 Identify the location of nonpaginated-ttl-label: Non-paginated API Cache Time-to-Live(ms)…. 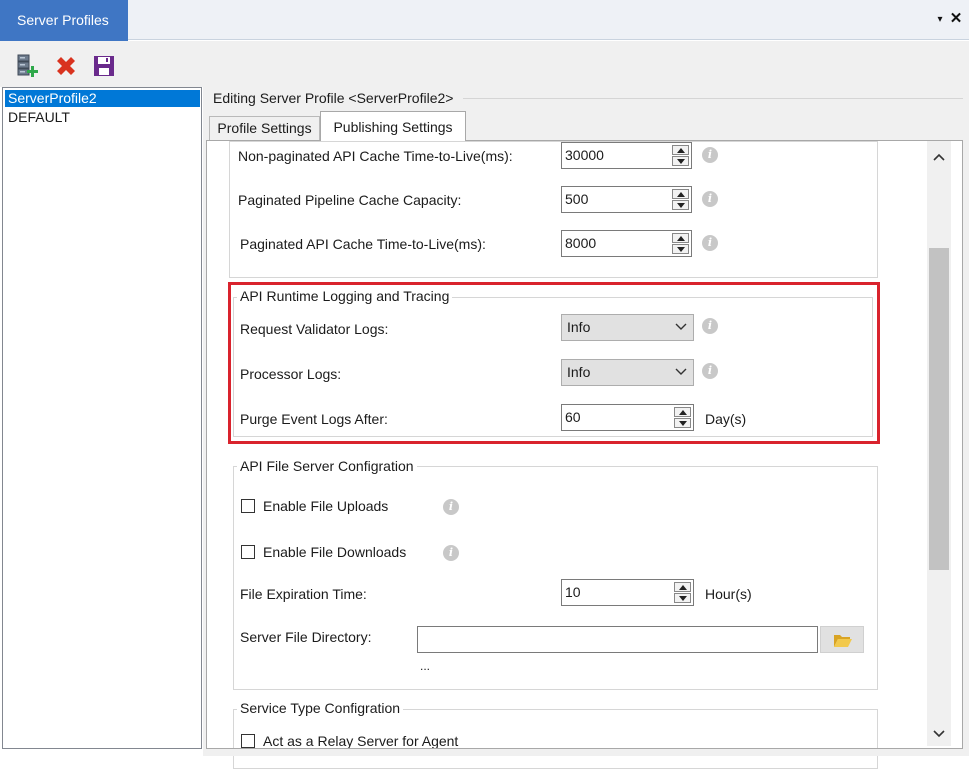
(375, 156).